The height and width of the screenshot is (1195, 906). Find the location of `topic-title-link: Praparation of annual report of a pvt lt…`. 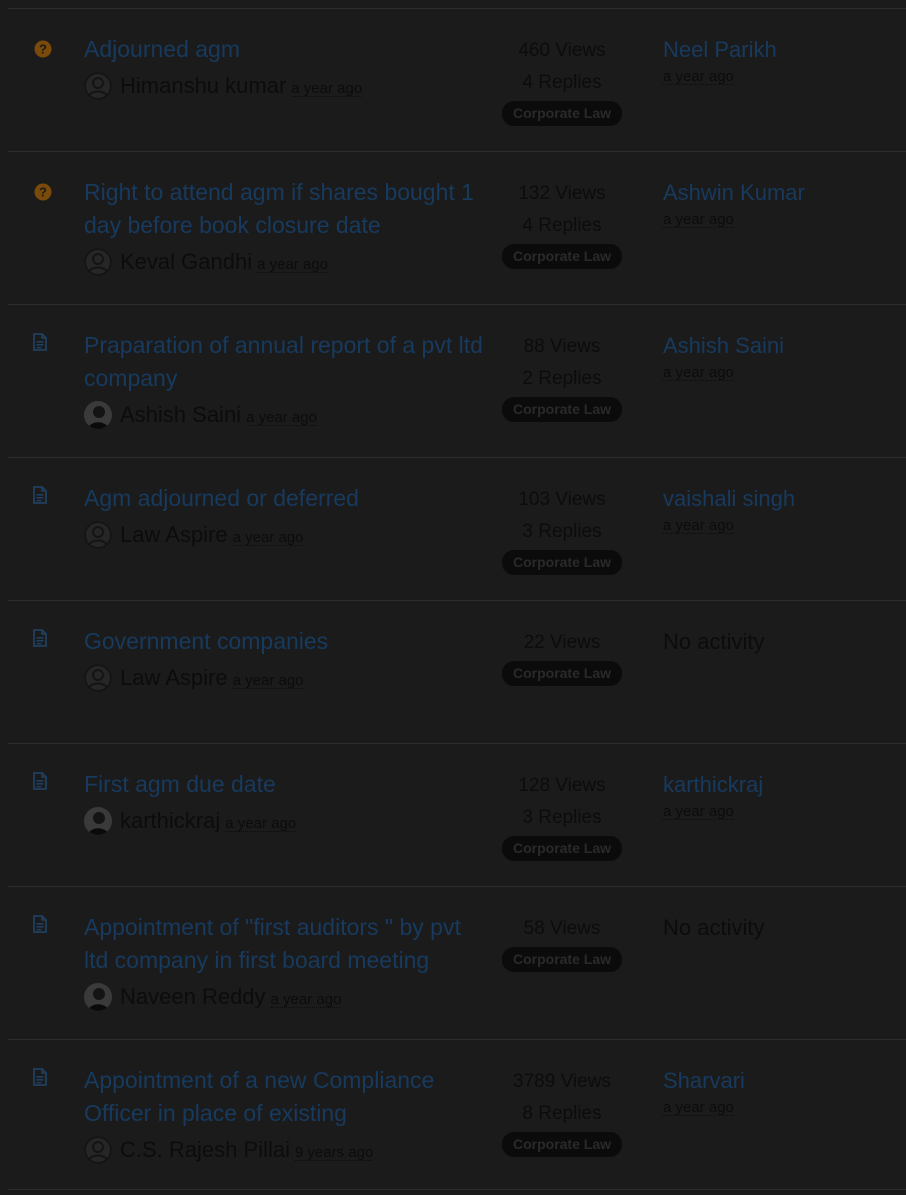

topic-title-link: Praparation of annual report of a pvt lt… is located at coordinates (284, 362).